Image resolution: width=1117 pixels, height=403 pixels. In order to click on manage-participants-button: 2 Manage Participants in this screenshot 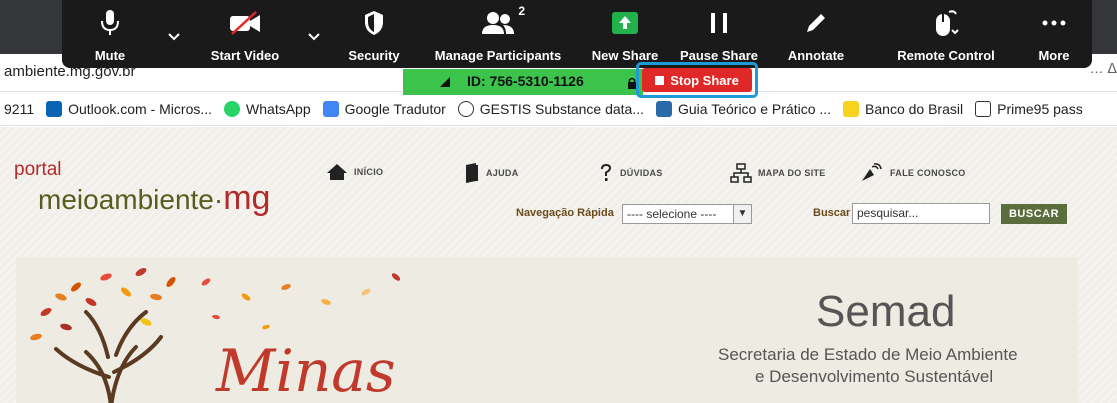, I will do `click(498, 34)`.